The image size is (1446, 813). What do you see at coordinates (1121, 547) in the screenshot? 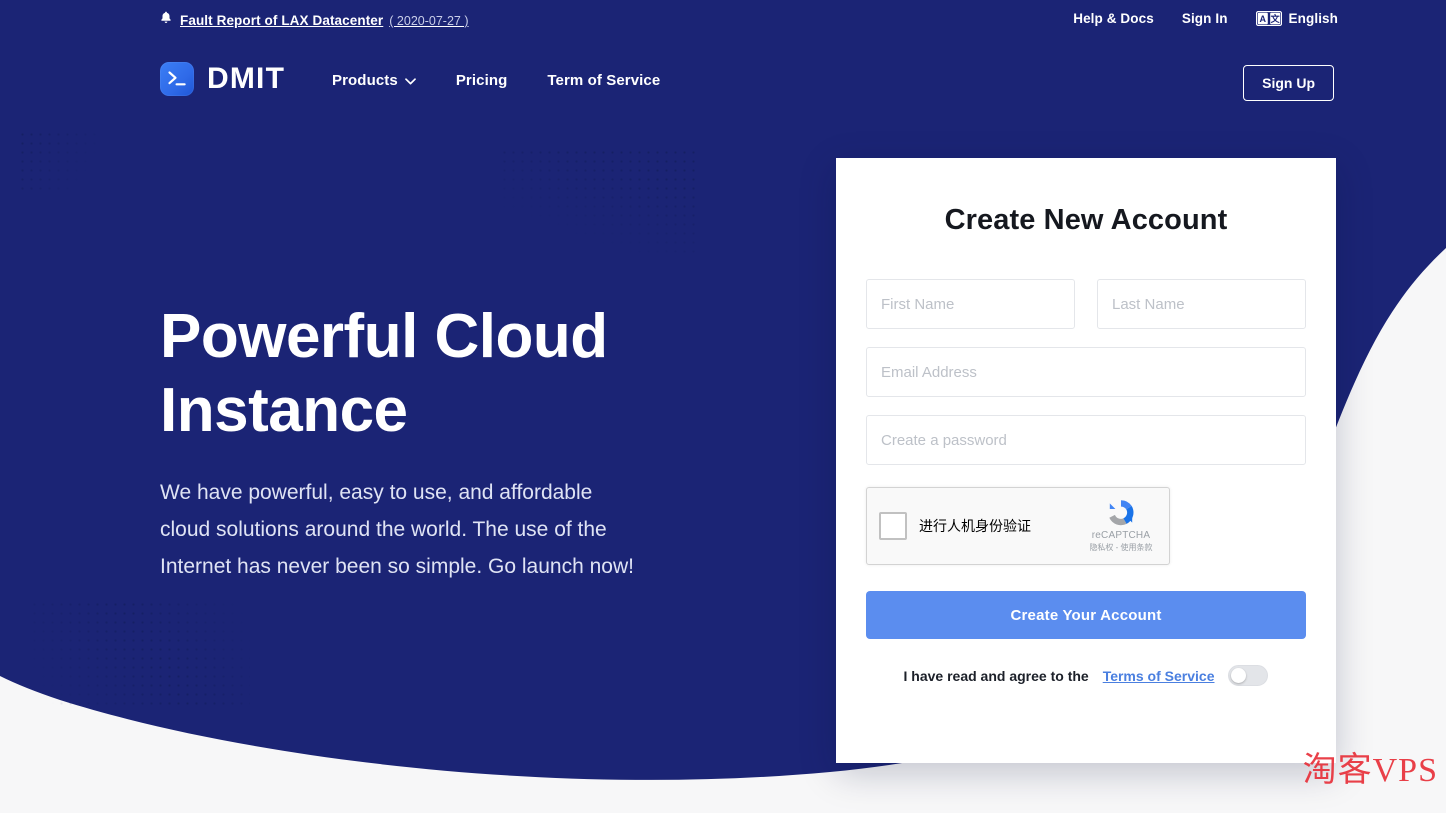
I see `recaptcha-legal-text: 隐私权 - 使用条款` at bounding box center [1121, 547].